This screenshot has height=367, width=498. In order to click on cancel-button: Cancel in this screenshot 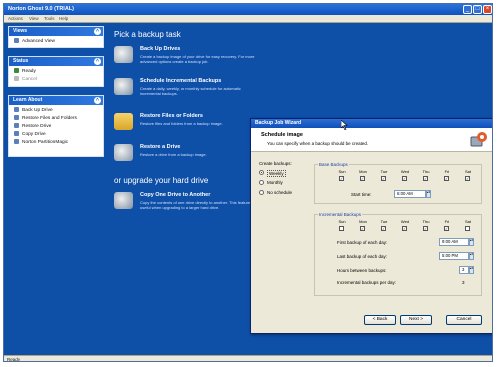, I will do `click(464, 320)`.